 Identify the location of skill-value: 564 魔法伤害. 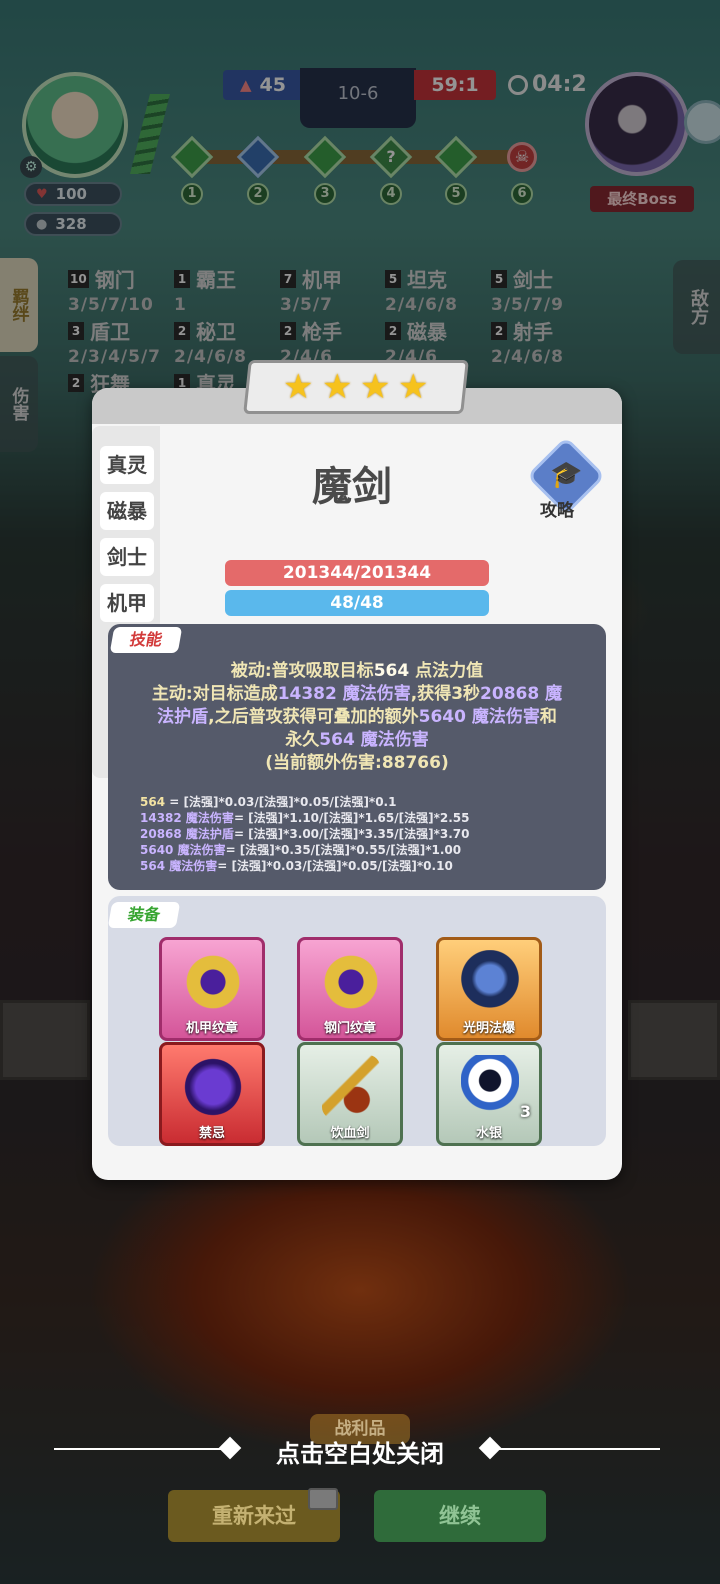
(374, 740).